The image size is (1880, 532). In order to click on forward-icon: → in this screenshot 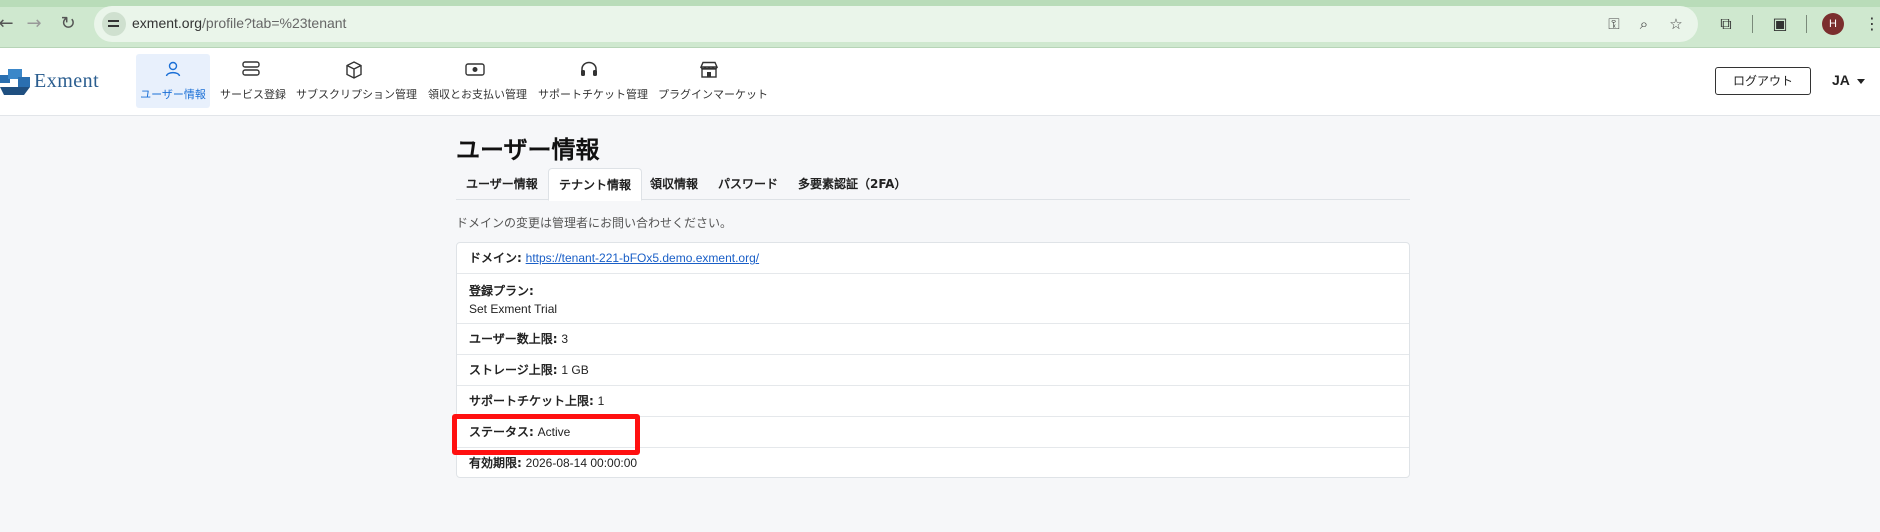, I will do `click(34, 24)`.